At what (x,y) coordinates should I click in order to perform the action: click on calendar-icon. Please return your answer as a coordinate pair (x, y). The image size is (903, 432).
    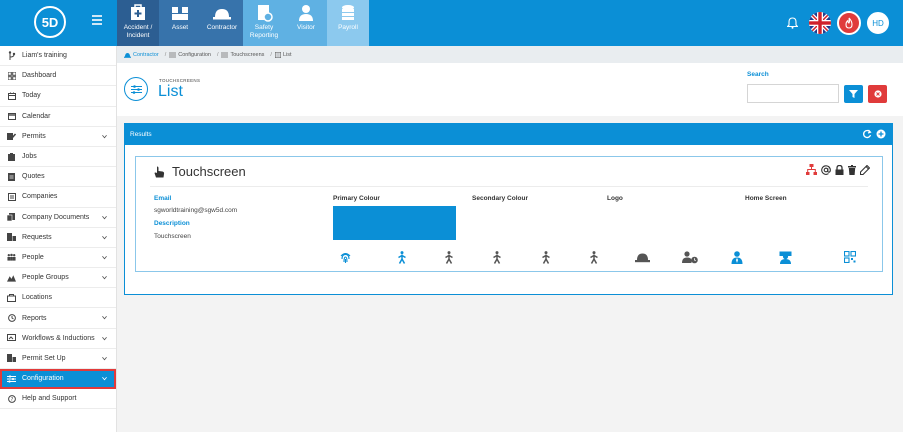
    Looking at the image, I should click on (11, 95).